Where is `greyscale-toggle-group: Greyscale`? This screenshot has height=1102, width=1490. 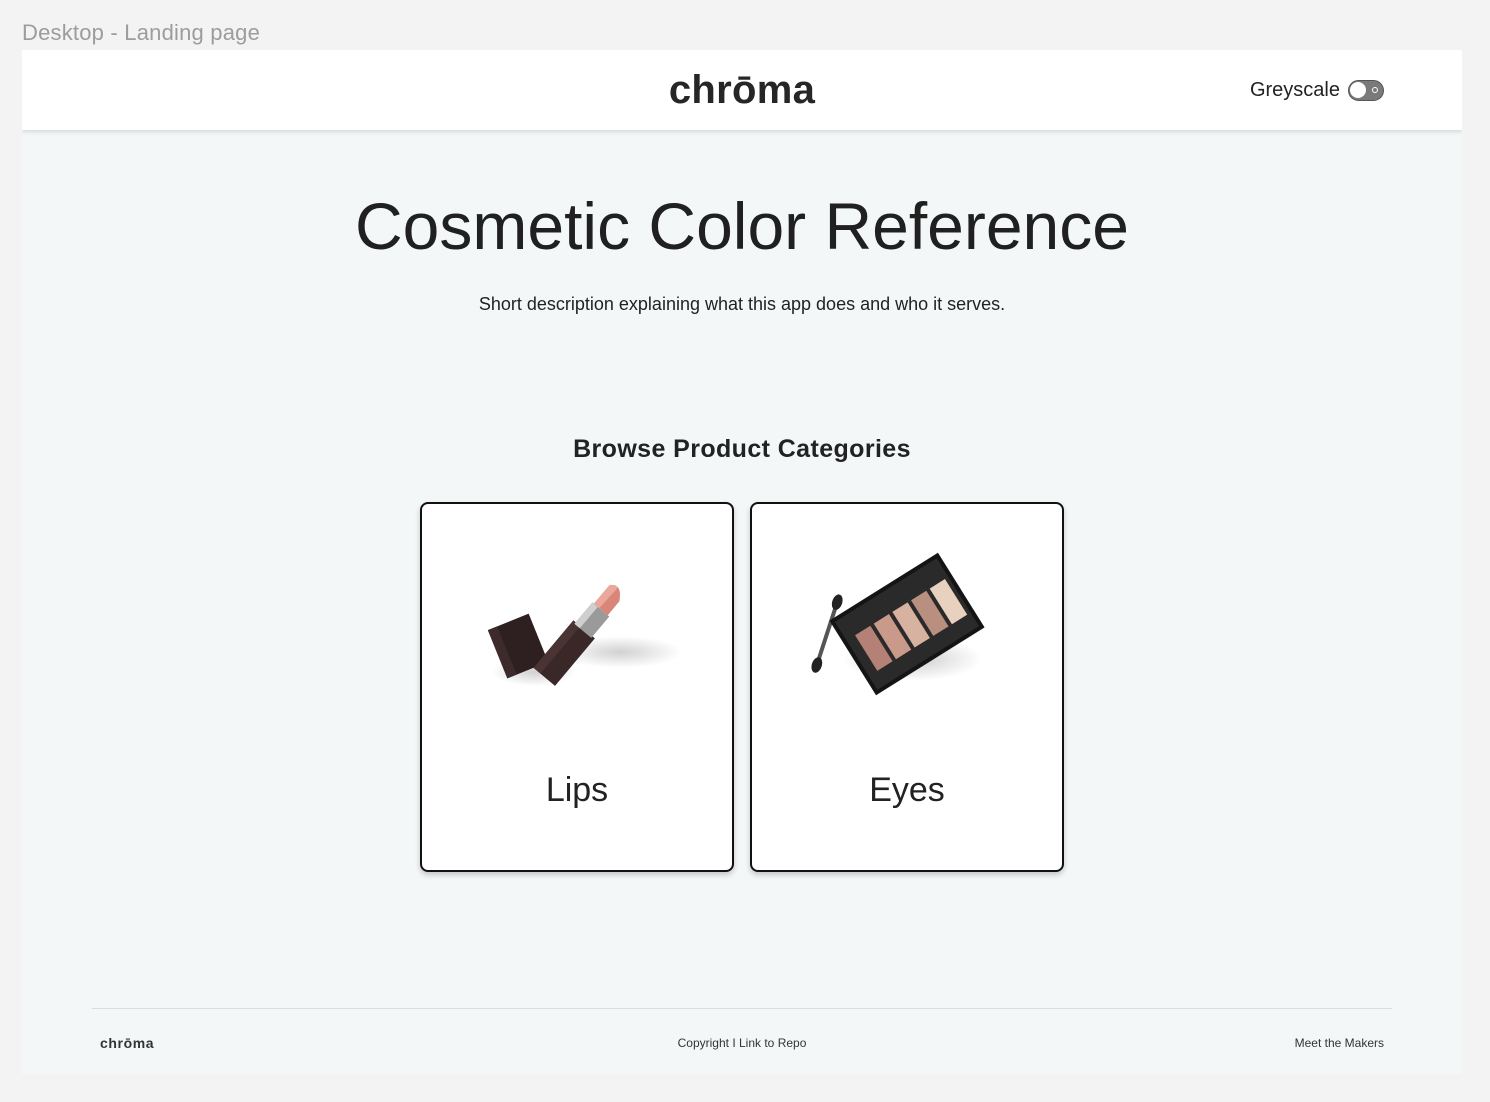
greyscale-toggle-group: Greyscale is located at coordinates (1317, 90).